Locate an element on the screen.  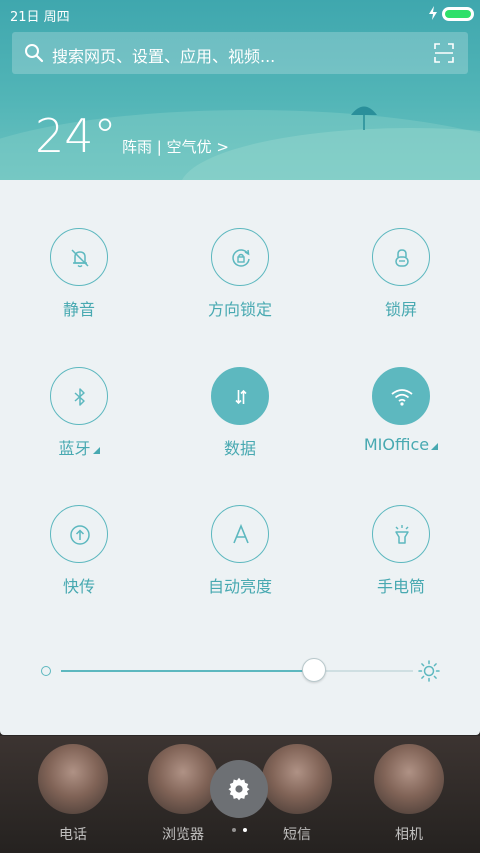
brightness-slider-thumb is located at coordinates (314, 670).